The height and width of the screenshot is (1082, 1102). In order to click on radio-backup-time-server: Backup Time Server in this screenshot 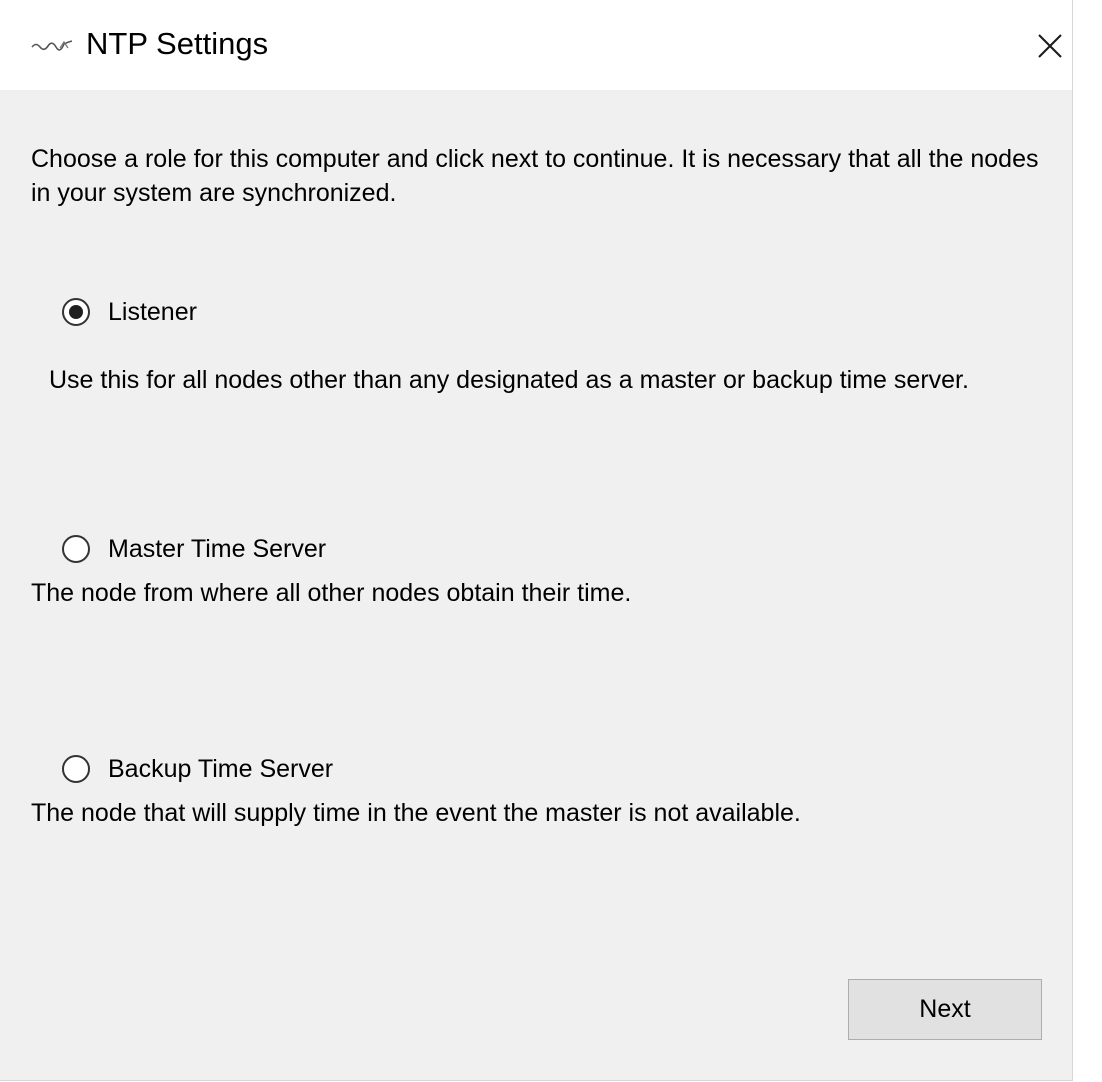, I will do `click(197, 769)`.